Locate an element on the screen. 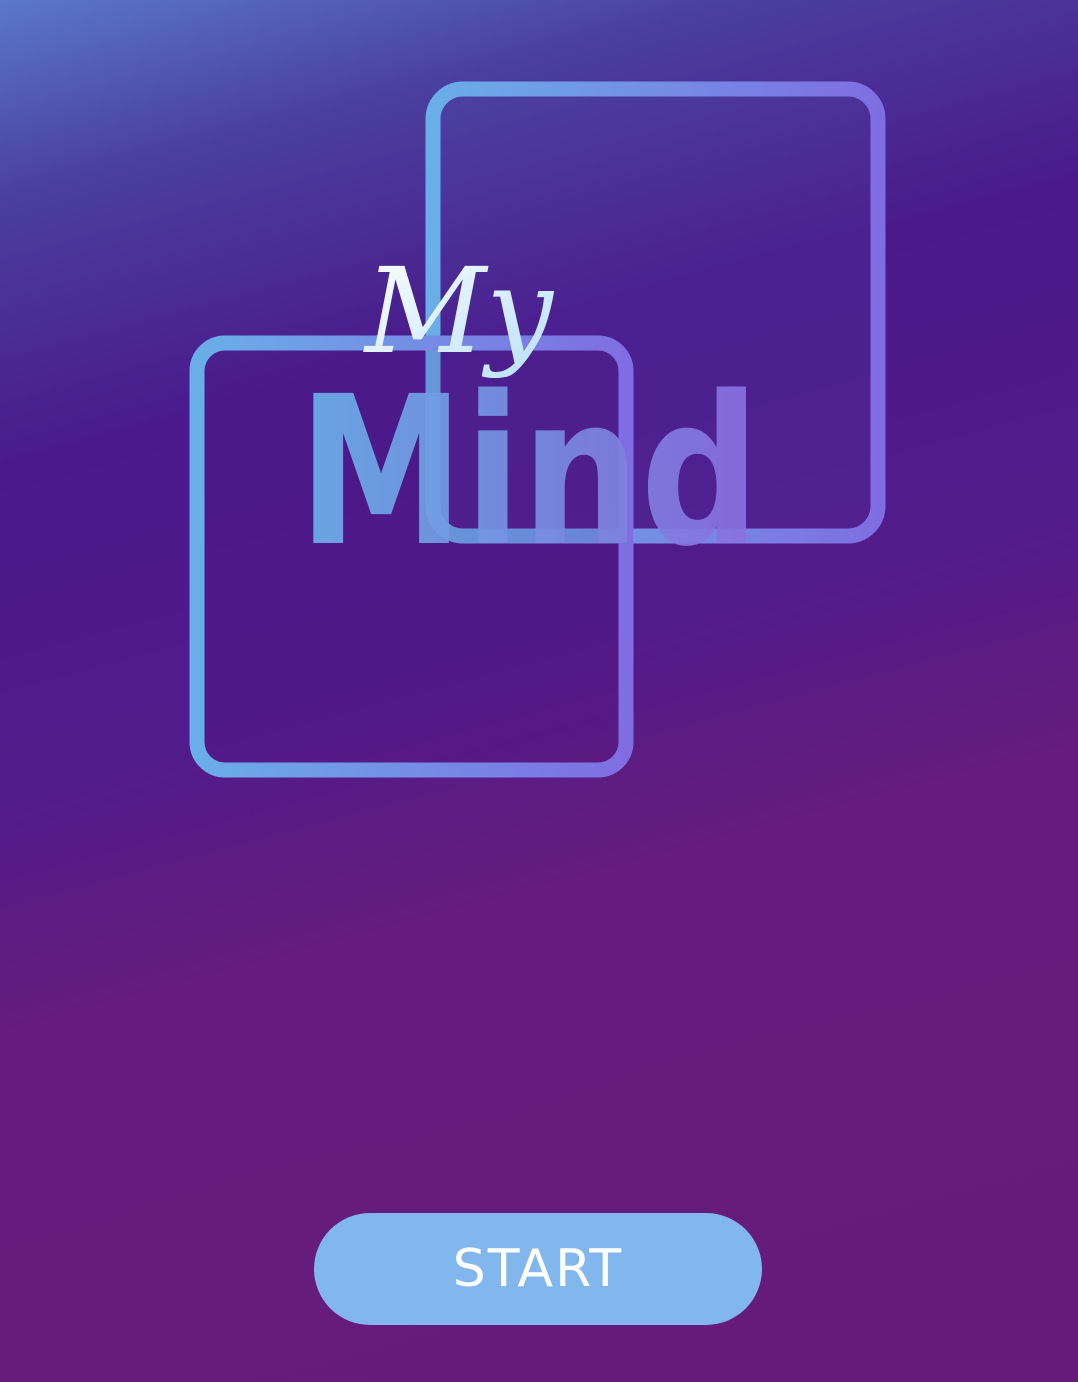 The height and width of the screenshot is (1382, 1078). logo-main-word: Mind is located at coordinates (529, 472).